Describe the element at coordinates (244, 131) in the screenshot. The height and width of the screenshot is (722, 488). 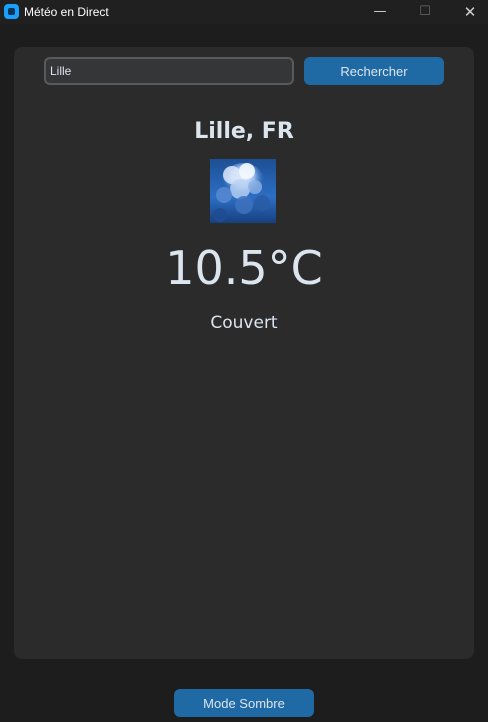
I see `city-label: Lille, FR` at that location.